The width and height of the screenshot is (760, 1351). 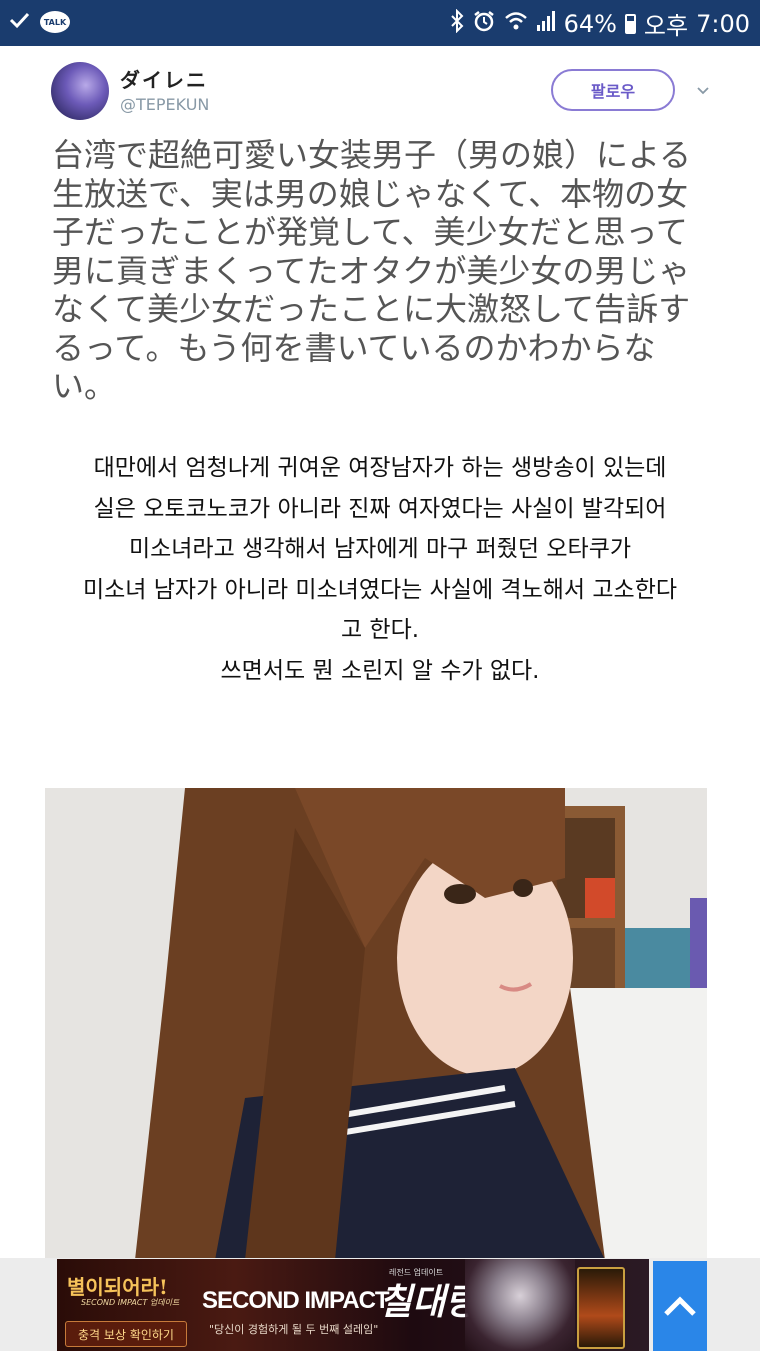 What do you see at coordinates (703, 88) in the screenshot?
I see `chevron-down-icon` at bounding box center [703, 88].